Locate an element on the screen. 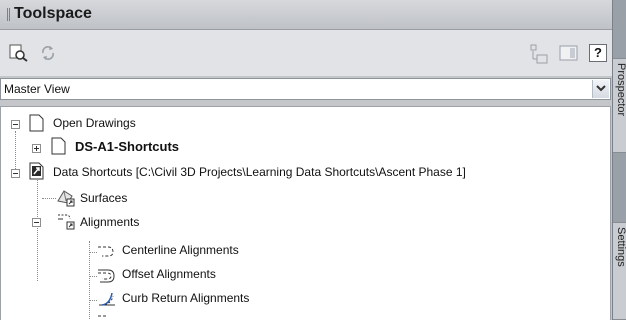 The height and width of the screenshot is (320, 626). tree-item-centerline-alignments: Centerline Alignments is located at coordinates (180, 250).